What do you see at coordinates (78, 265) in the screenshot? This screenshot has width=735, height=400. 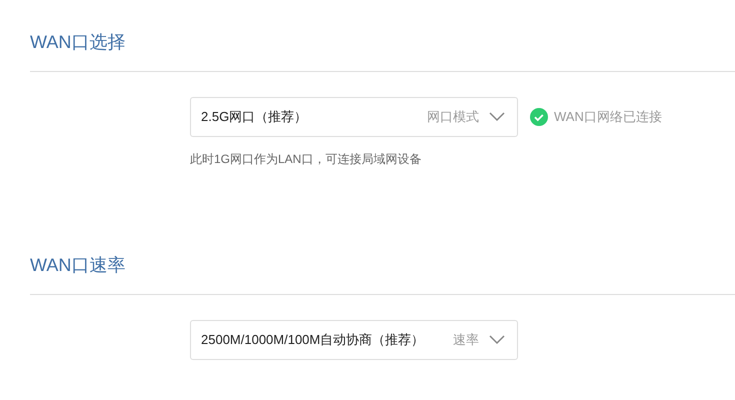 I see `section-title: WAN口速率` at bounding box center [78, 265].